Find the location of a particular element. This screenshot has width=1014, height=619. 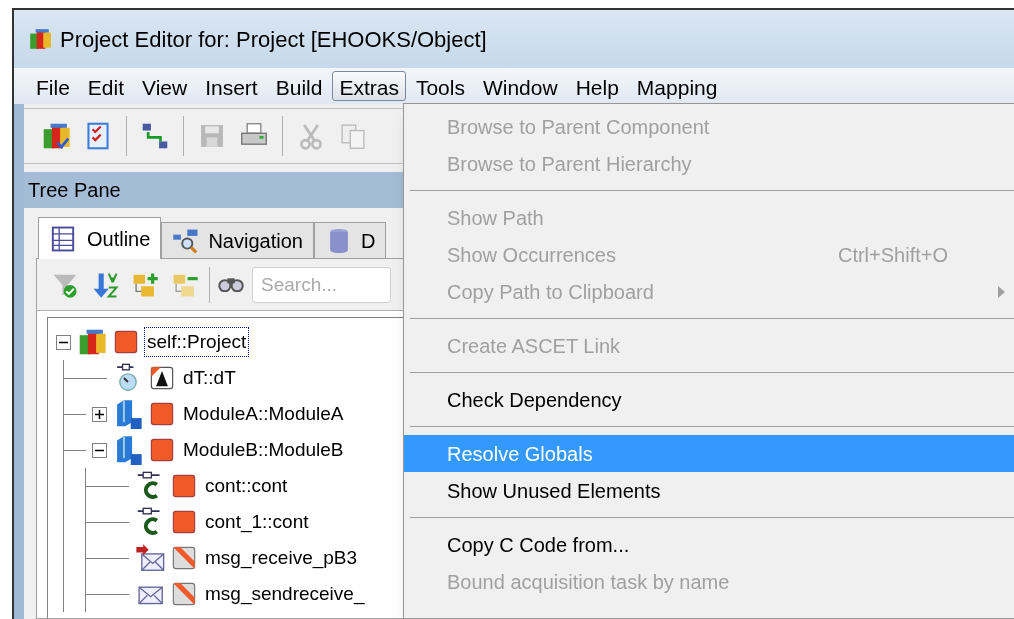

outline-icon is located at coordinates (63, 238).